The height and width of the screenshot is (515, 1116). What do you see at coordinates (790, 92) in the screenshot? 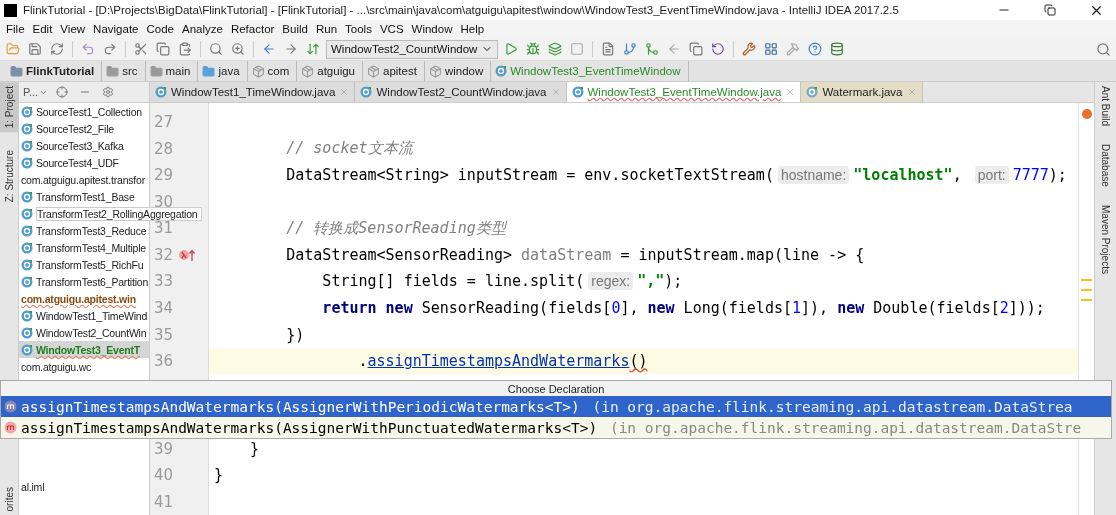
I see `close-icon` at bounding box center [790, 92].